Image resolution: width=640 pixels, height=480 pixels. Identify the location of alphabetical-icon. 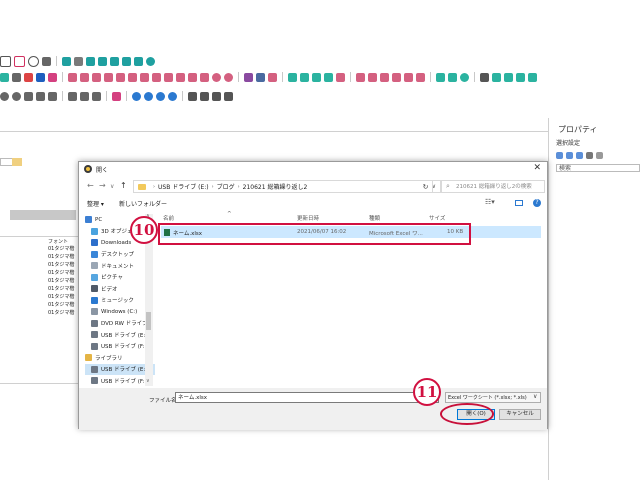
(569, 155).